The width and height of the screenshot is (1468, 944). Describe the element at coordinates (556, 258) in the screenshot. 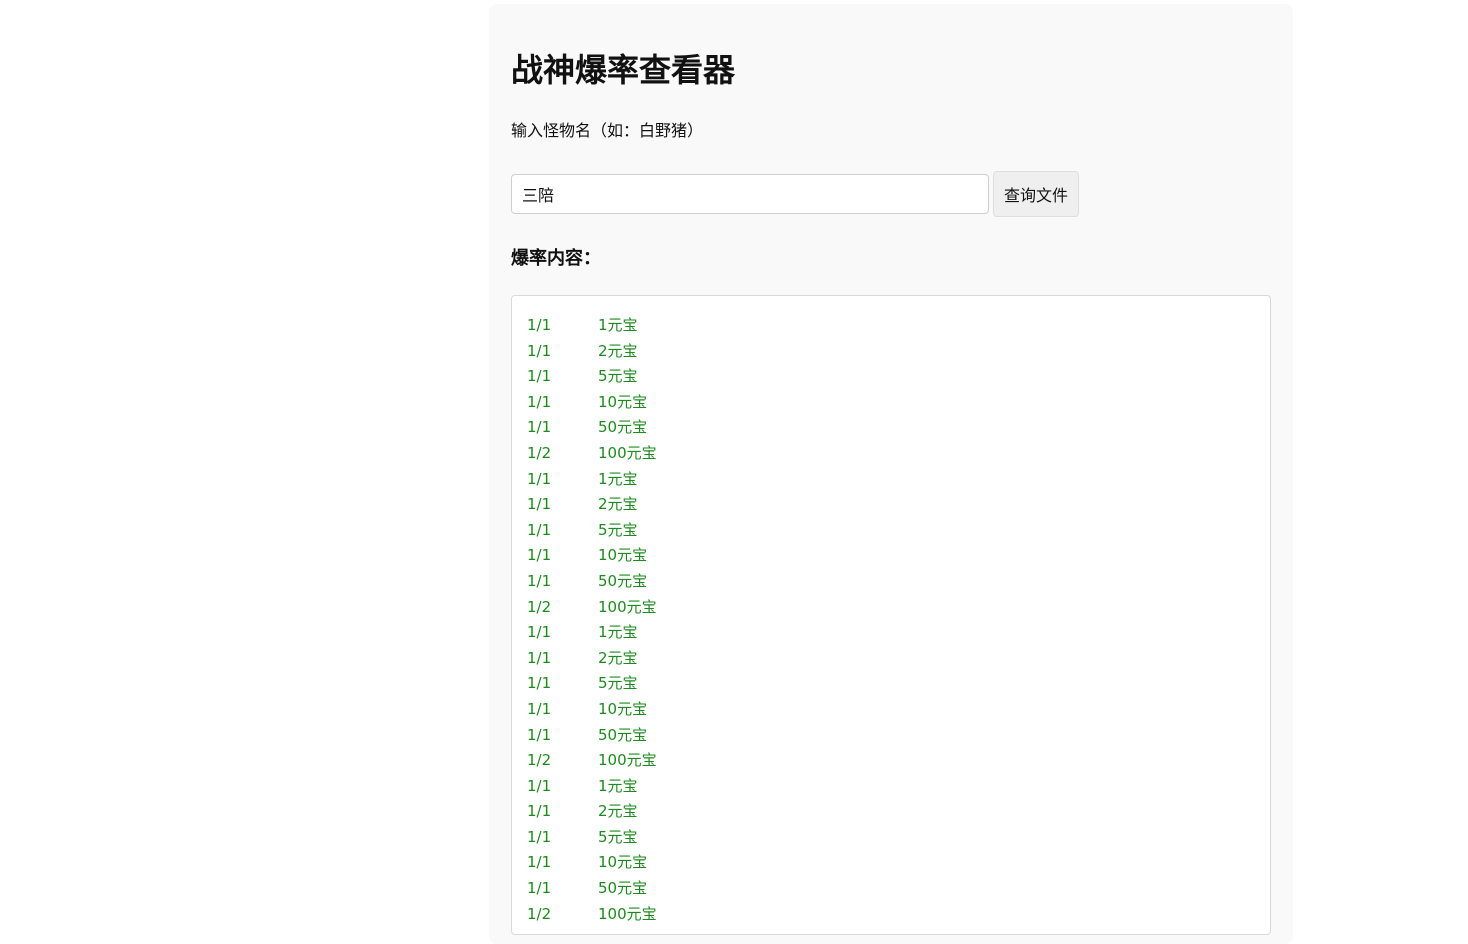

I see `results-heading: 爆率内容：` at that location.